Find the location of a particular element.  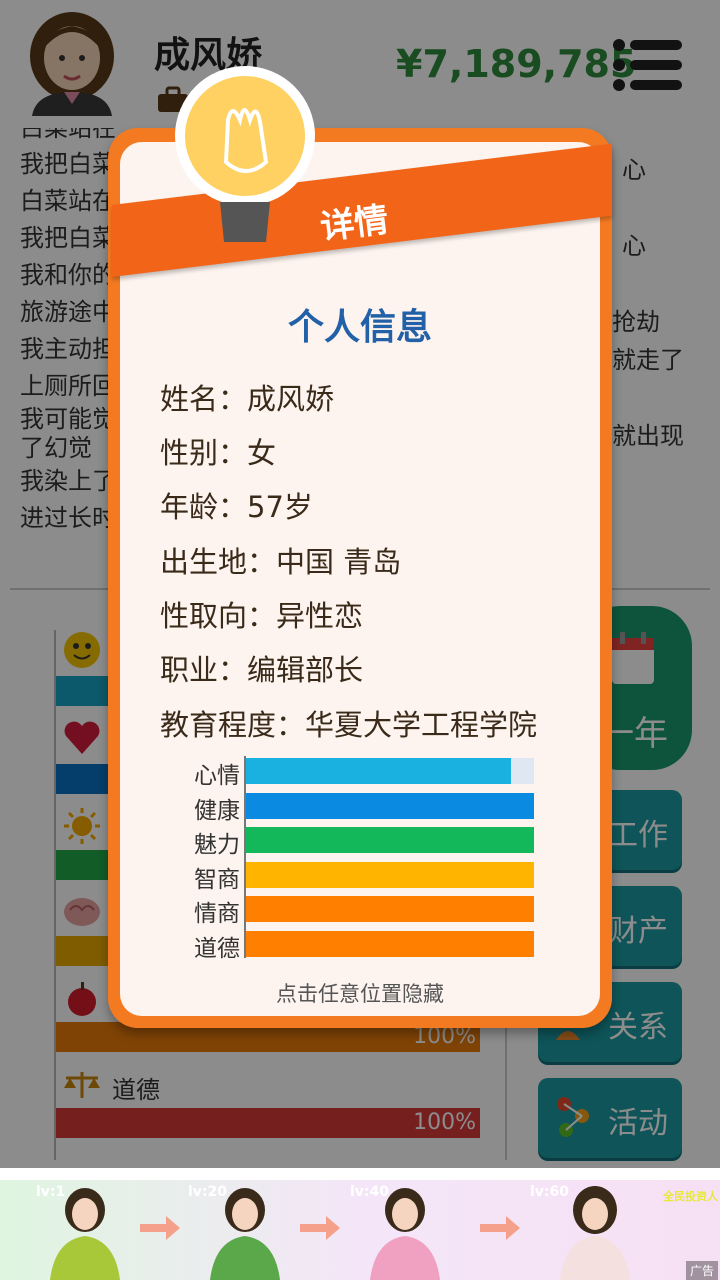

info-orientation: 性取向：异性恋 is located at coordinates (262, 616).